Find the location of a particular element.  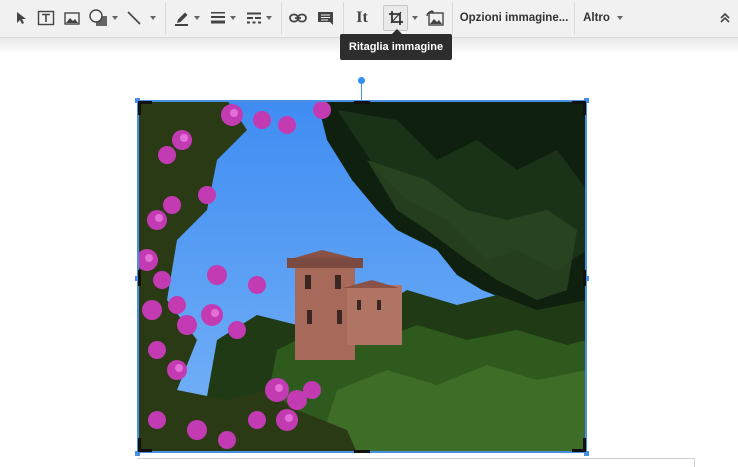

text-box-icon is located at coordinates (46, 18).